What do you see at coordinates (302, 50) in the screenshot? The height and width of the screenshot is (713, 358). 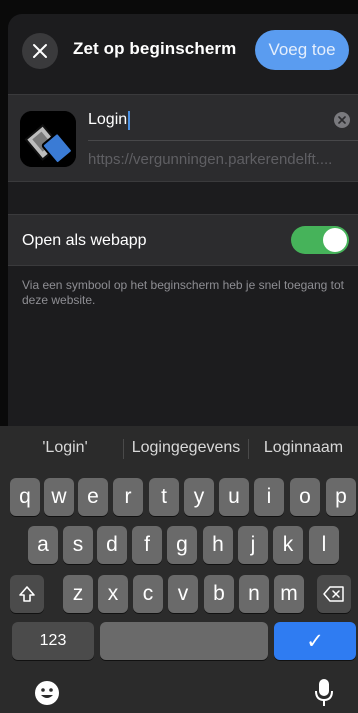 I see `add-button: Voeg toe` at bounding box center [302, 50].